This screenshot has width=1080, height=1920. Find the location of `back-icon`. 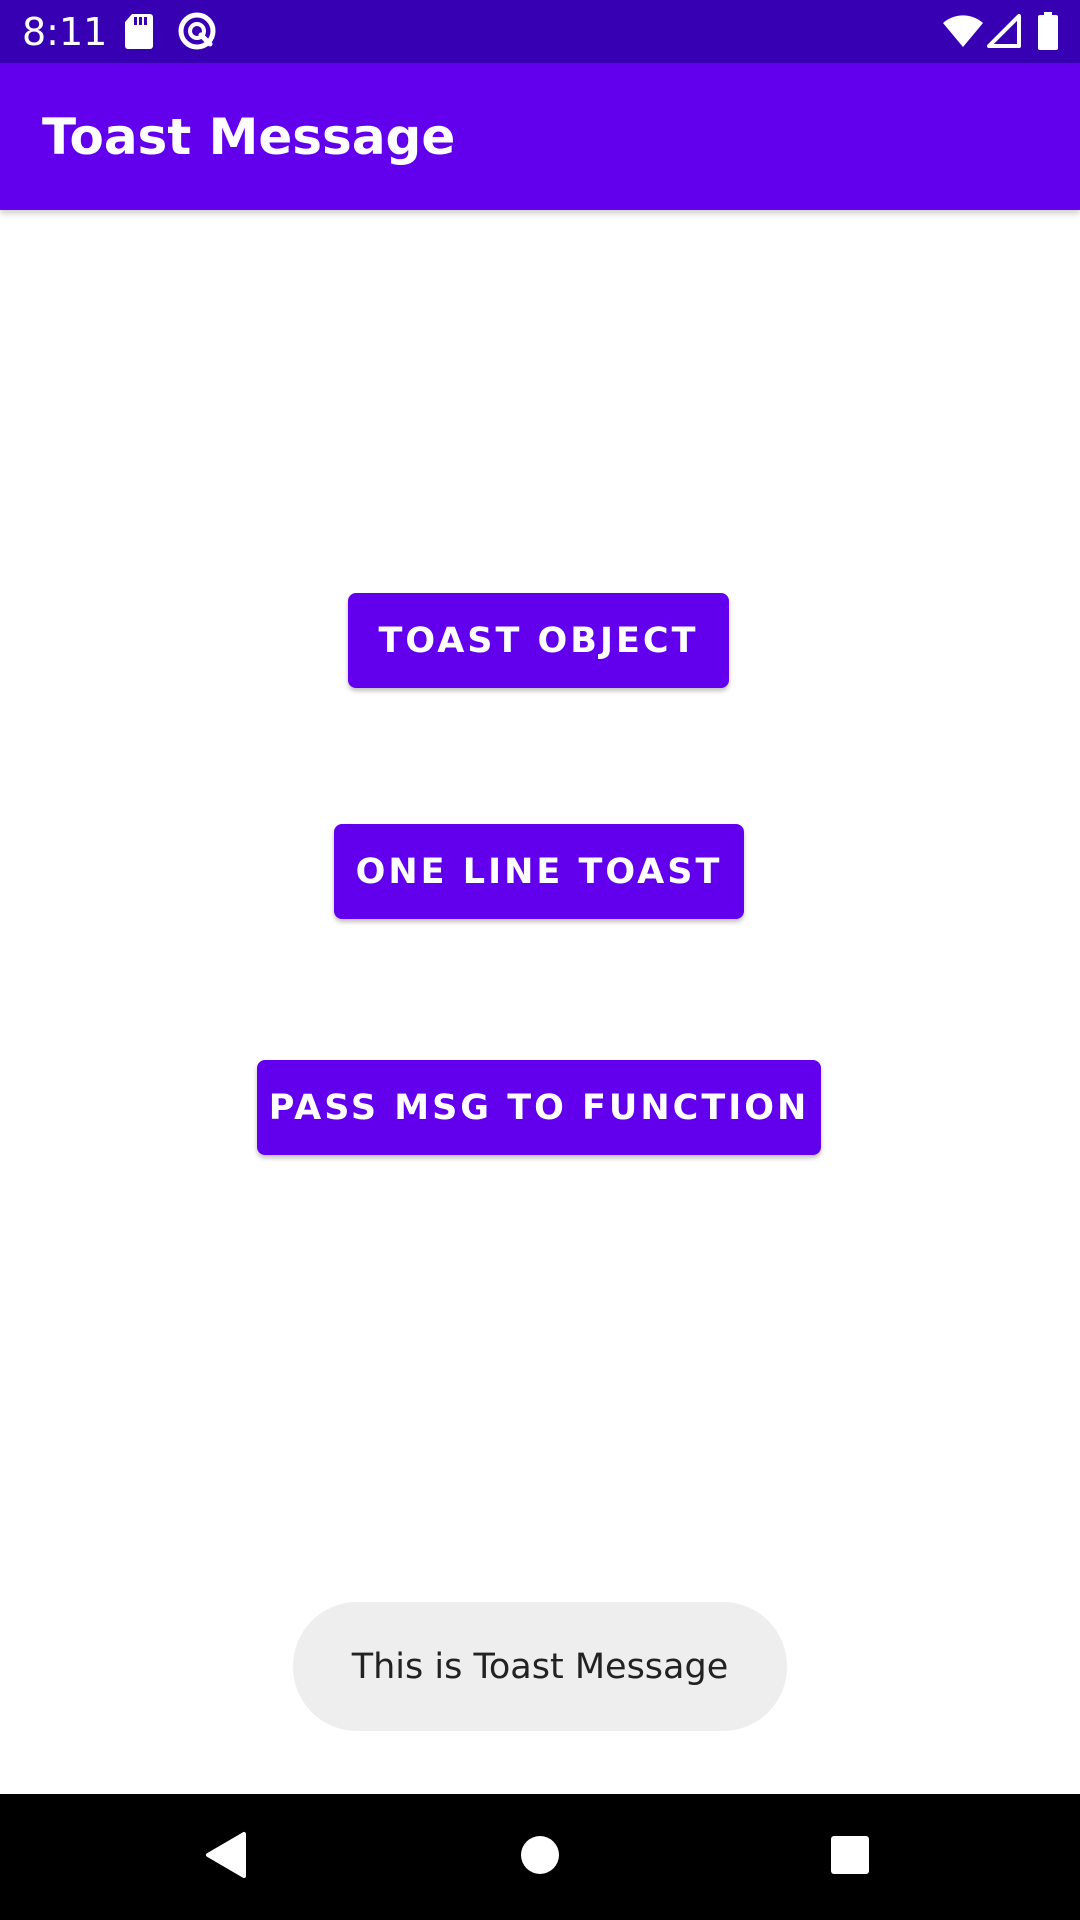

back-icon is located at coordinates (226, 1857).